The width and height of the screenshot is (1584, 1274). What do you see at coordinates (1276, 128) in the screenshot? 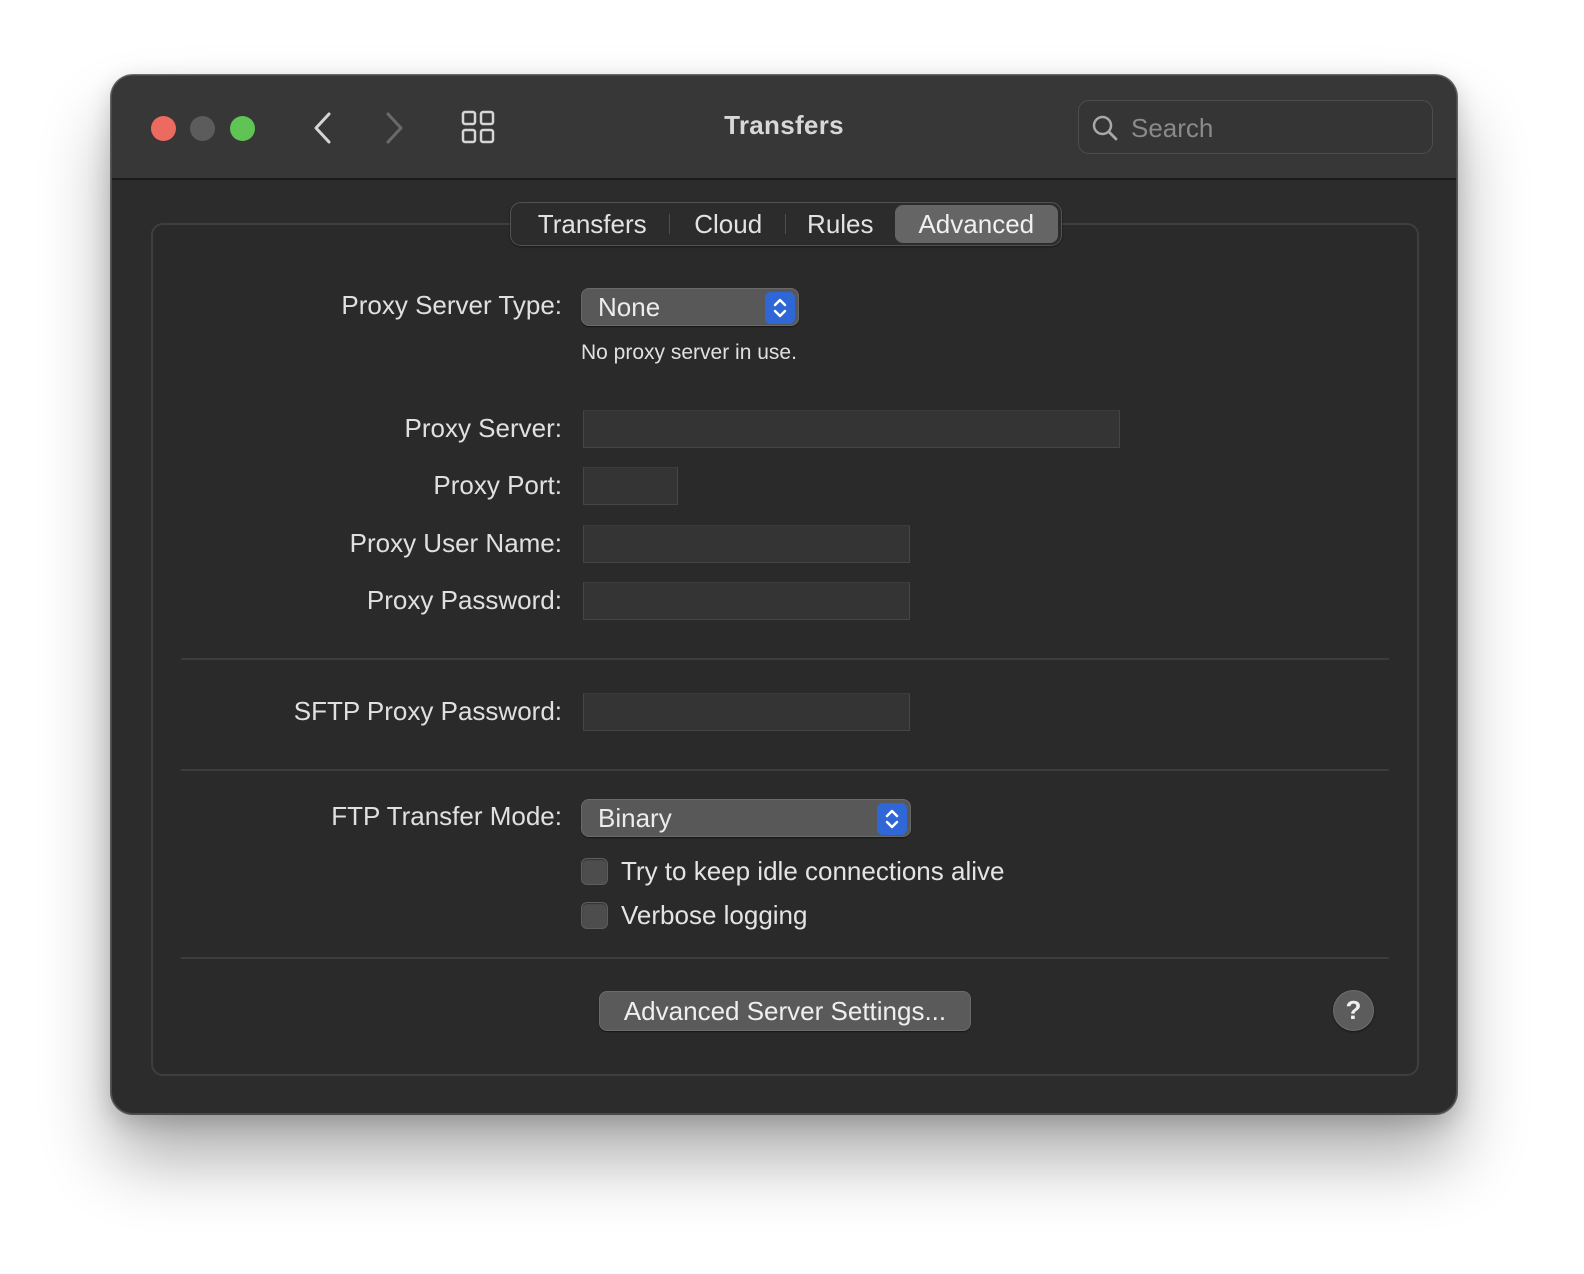
I see `search-input` at bounding box center [1276, 128].